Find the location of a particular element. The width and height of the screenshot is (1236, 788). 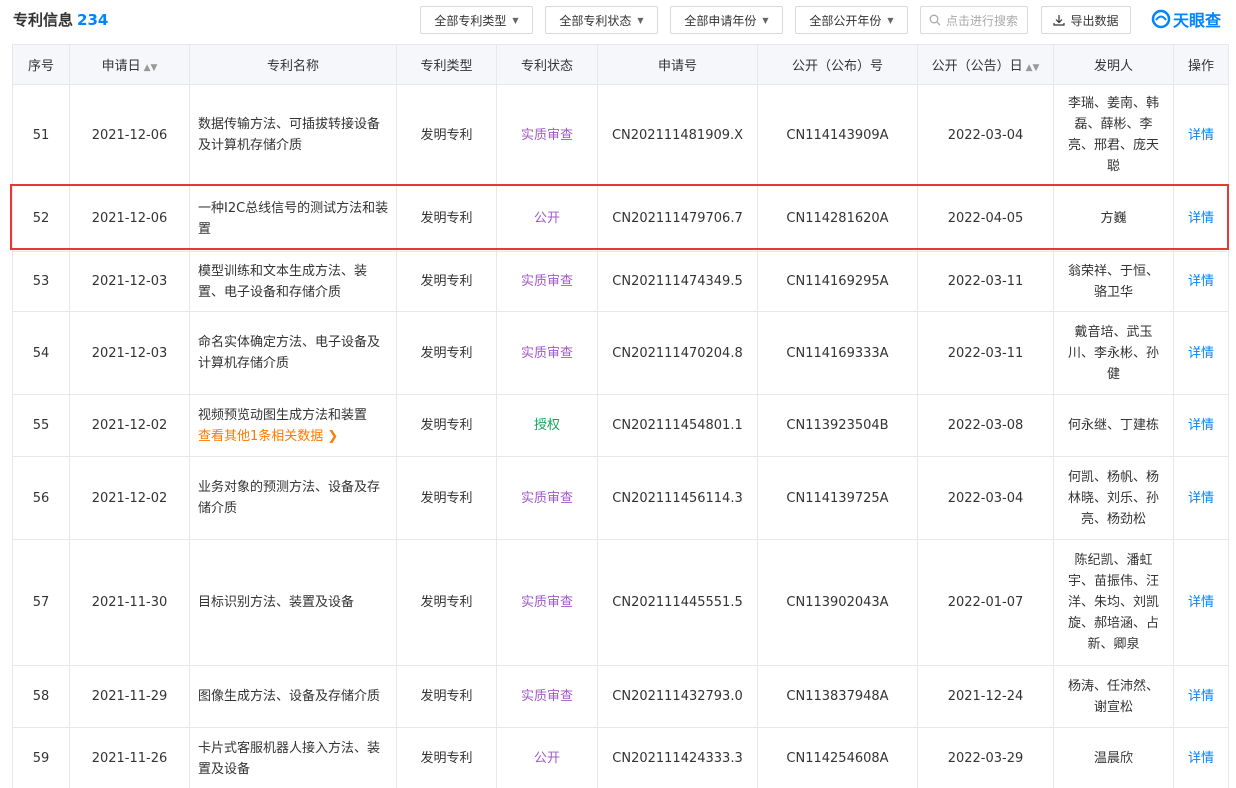

cell-publication-no: CN114169295A is located at coordinates (837, 281).